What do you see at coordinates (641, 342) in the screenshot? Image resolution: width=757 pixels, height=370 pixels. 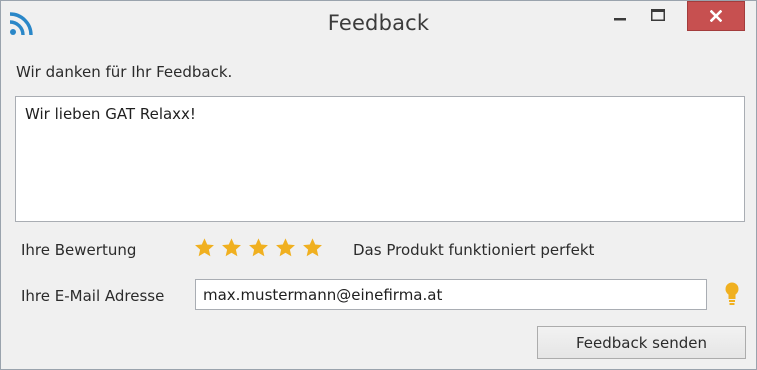 I see `send-feedback-button: Feedback senden` at bounding box center [641, 342].